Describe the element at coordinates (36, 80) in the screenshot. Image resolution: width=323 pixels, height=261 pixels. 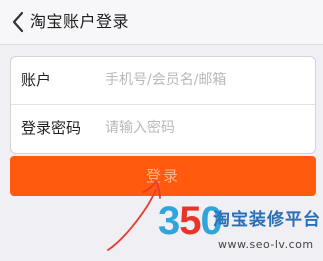
I see `account-label: 账户` at that location.